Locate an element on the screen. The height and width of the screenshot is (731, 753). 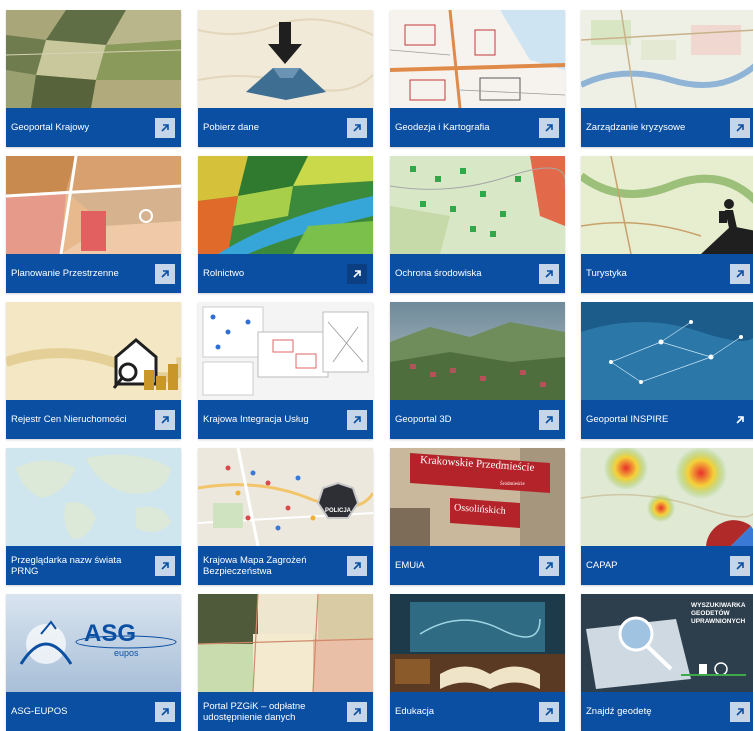
tile-przegladarka-nazw-swiata: Przeglądarka nazw świata PRNG is located at coordinates (93, 516).